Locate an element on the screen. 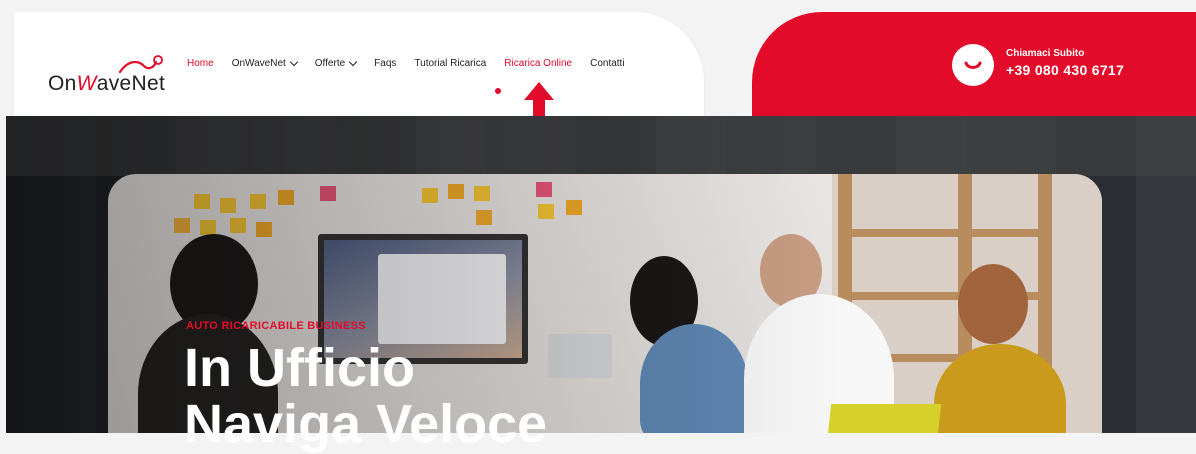 The height and width of the screenshot is (454, 1196). menu-item-ricarica-online: Ricarica Online is located at coordinates (538, 63).